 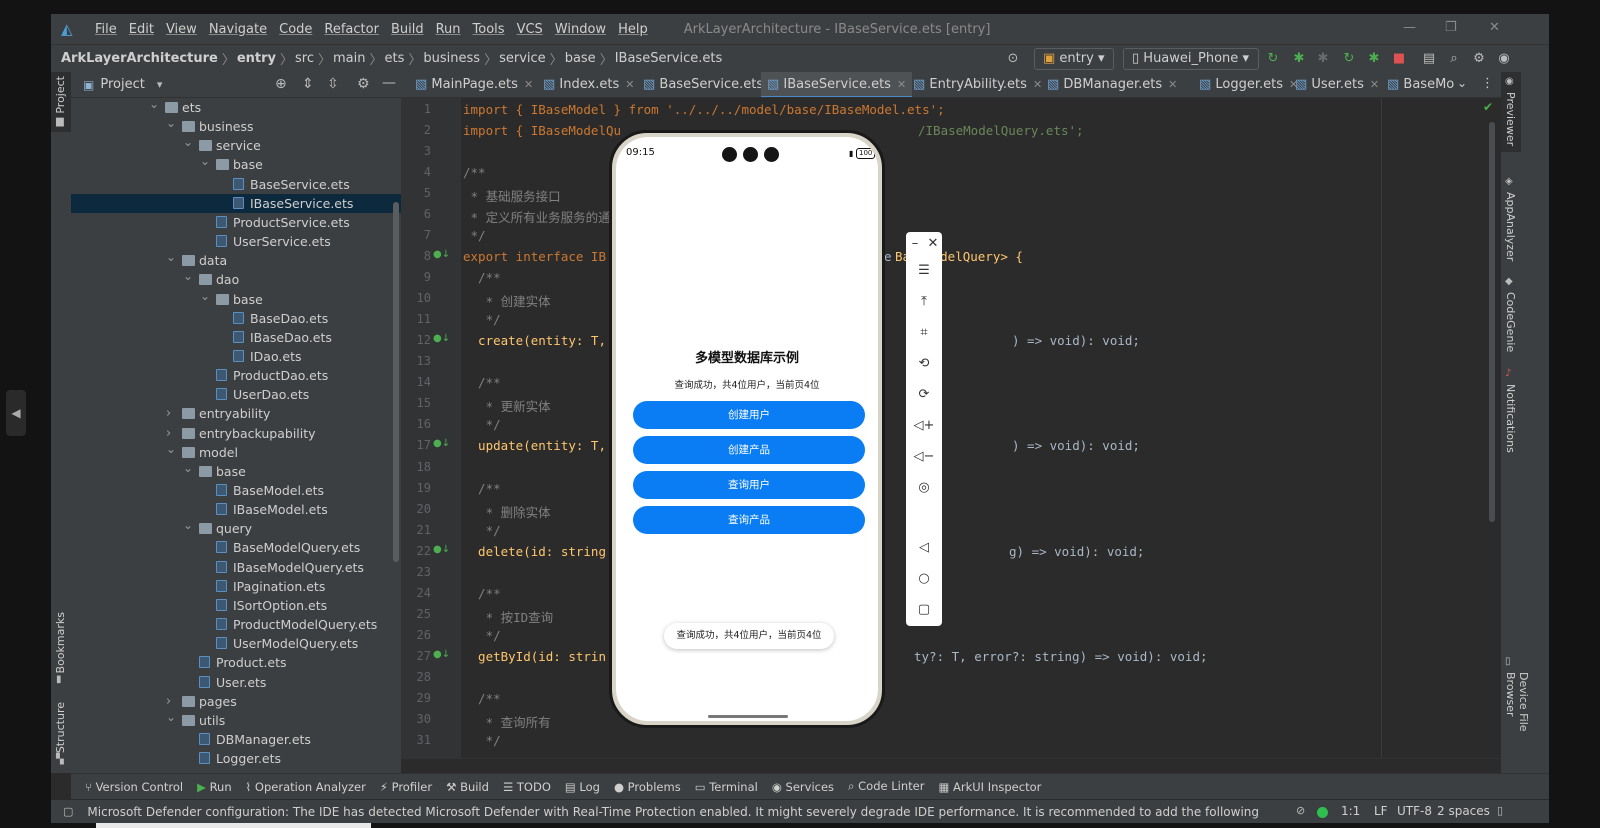 What do you see at coordinates (236, 719) in the screenshot?
I see `tree-folder: ⌄ utils` at bounding box center [236, 719].